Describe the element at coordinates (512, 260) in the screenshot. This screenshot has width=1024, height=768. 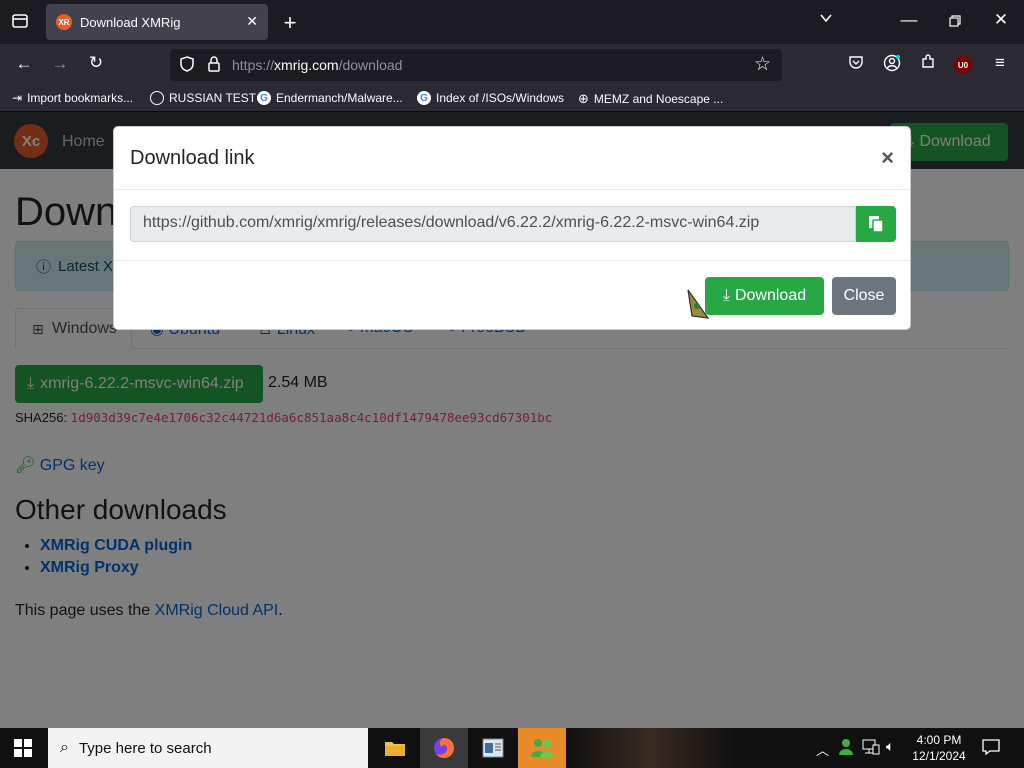
I see `modal-footer-divider` at that location.